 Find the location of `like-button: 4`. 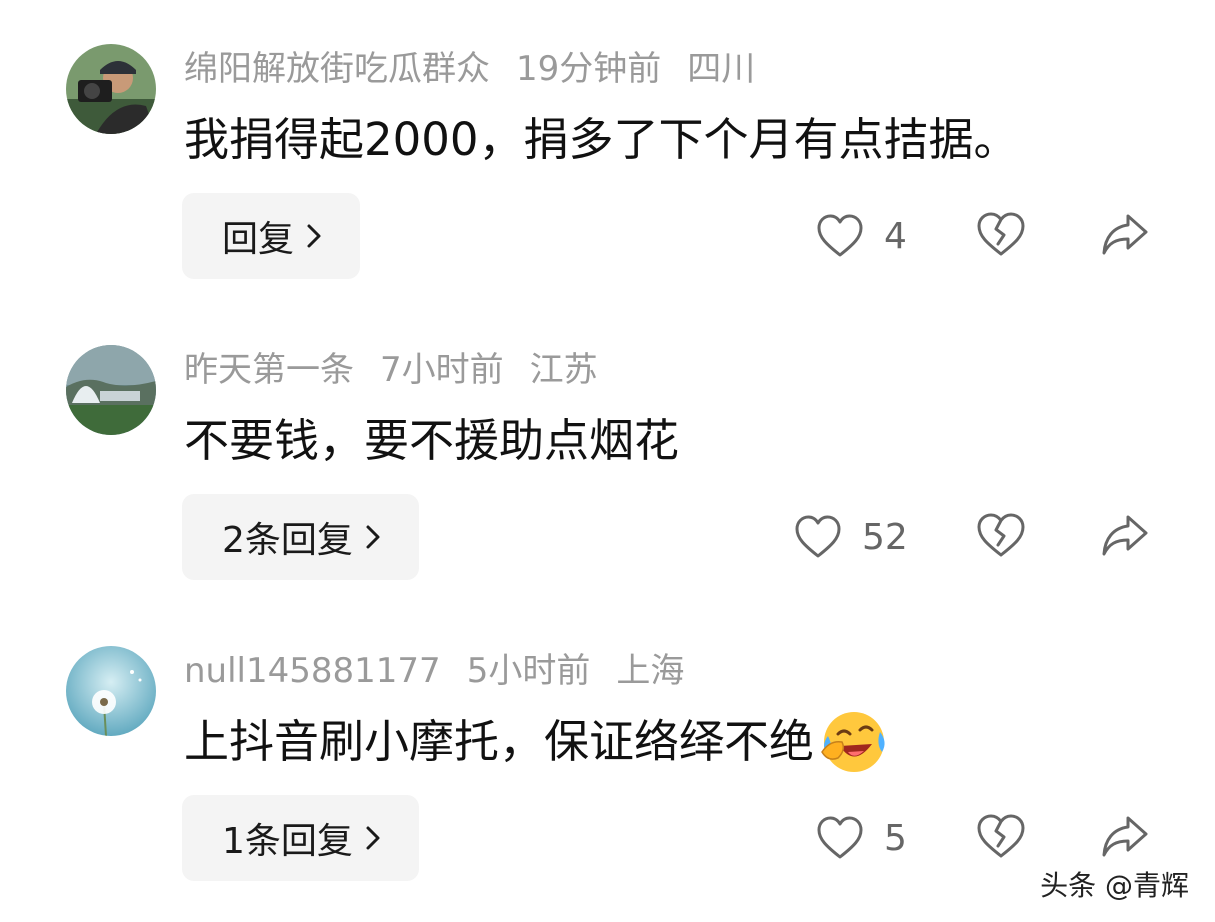

like-button: 4 is located at coordinates (861, 236).